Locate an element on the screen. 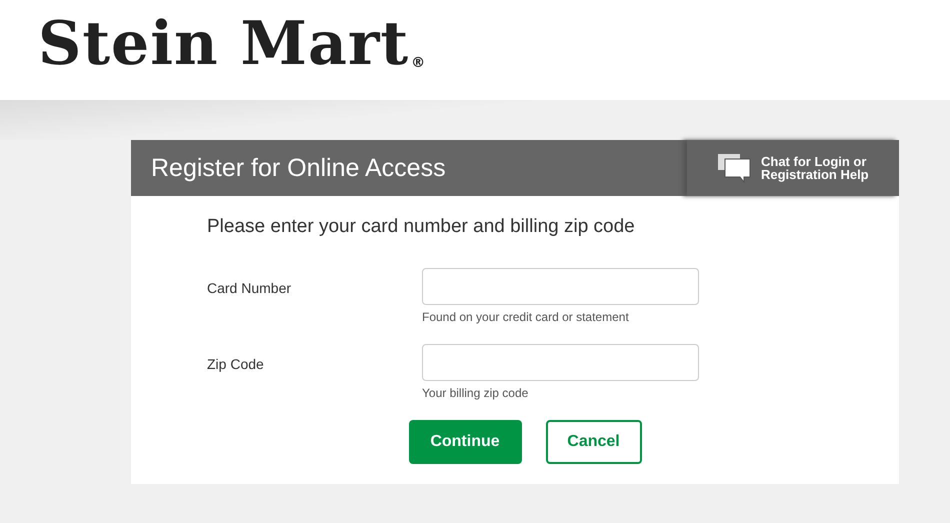 Image resolution: width=950 pixels, height=523 pixels. field-label: Card Number is located at coordinates (249, 288).